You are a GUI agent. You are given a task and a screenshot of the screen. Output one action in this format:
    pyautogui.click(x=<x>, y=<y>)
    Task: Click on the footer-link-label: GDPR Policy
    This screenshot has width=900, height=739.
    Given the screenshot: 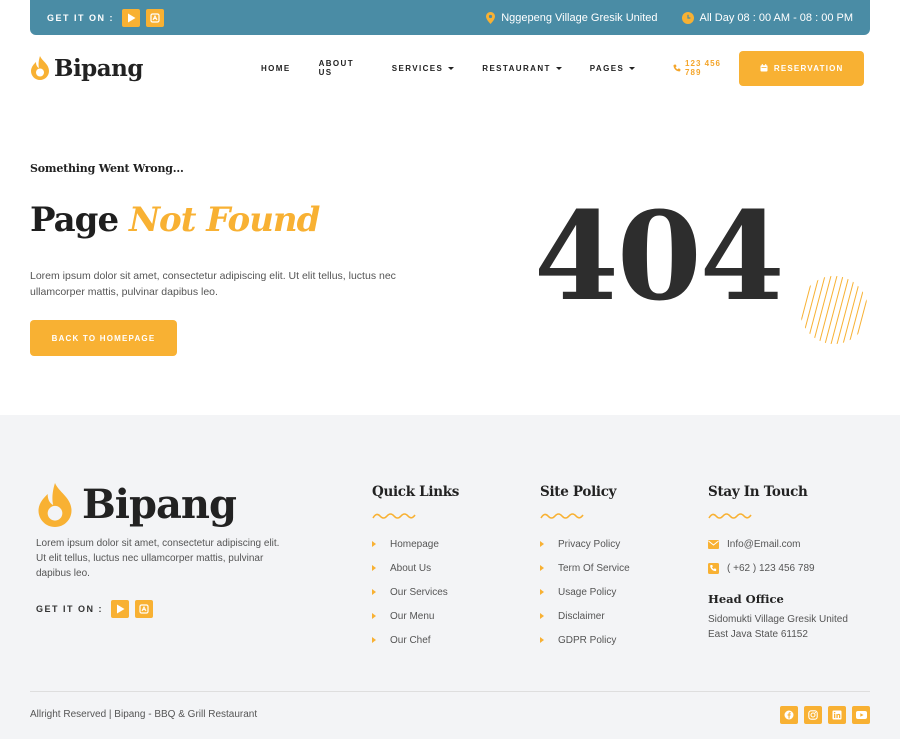 What is the action you would take?
    pyautogui.click(x=587, y=640)
    